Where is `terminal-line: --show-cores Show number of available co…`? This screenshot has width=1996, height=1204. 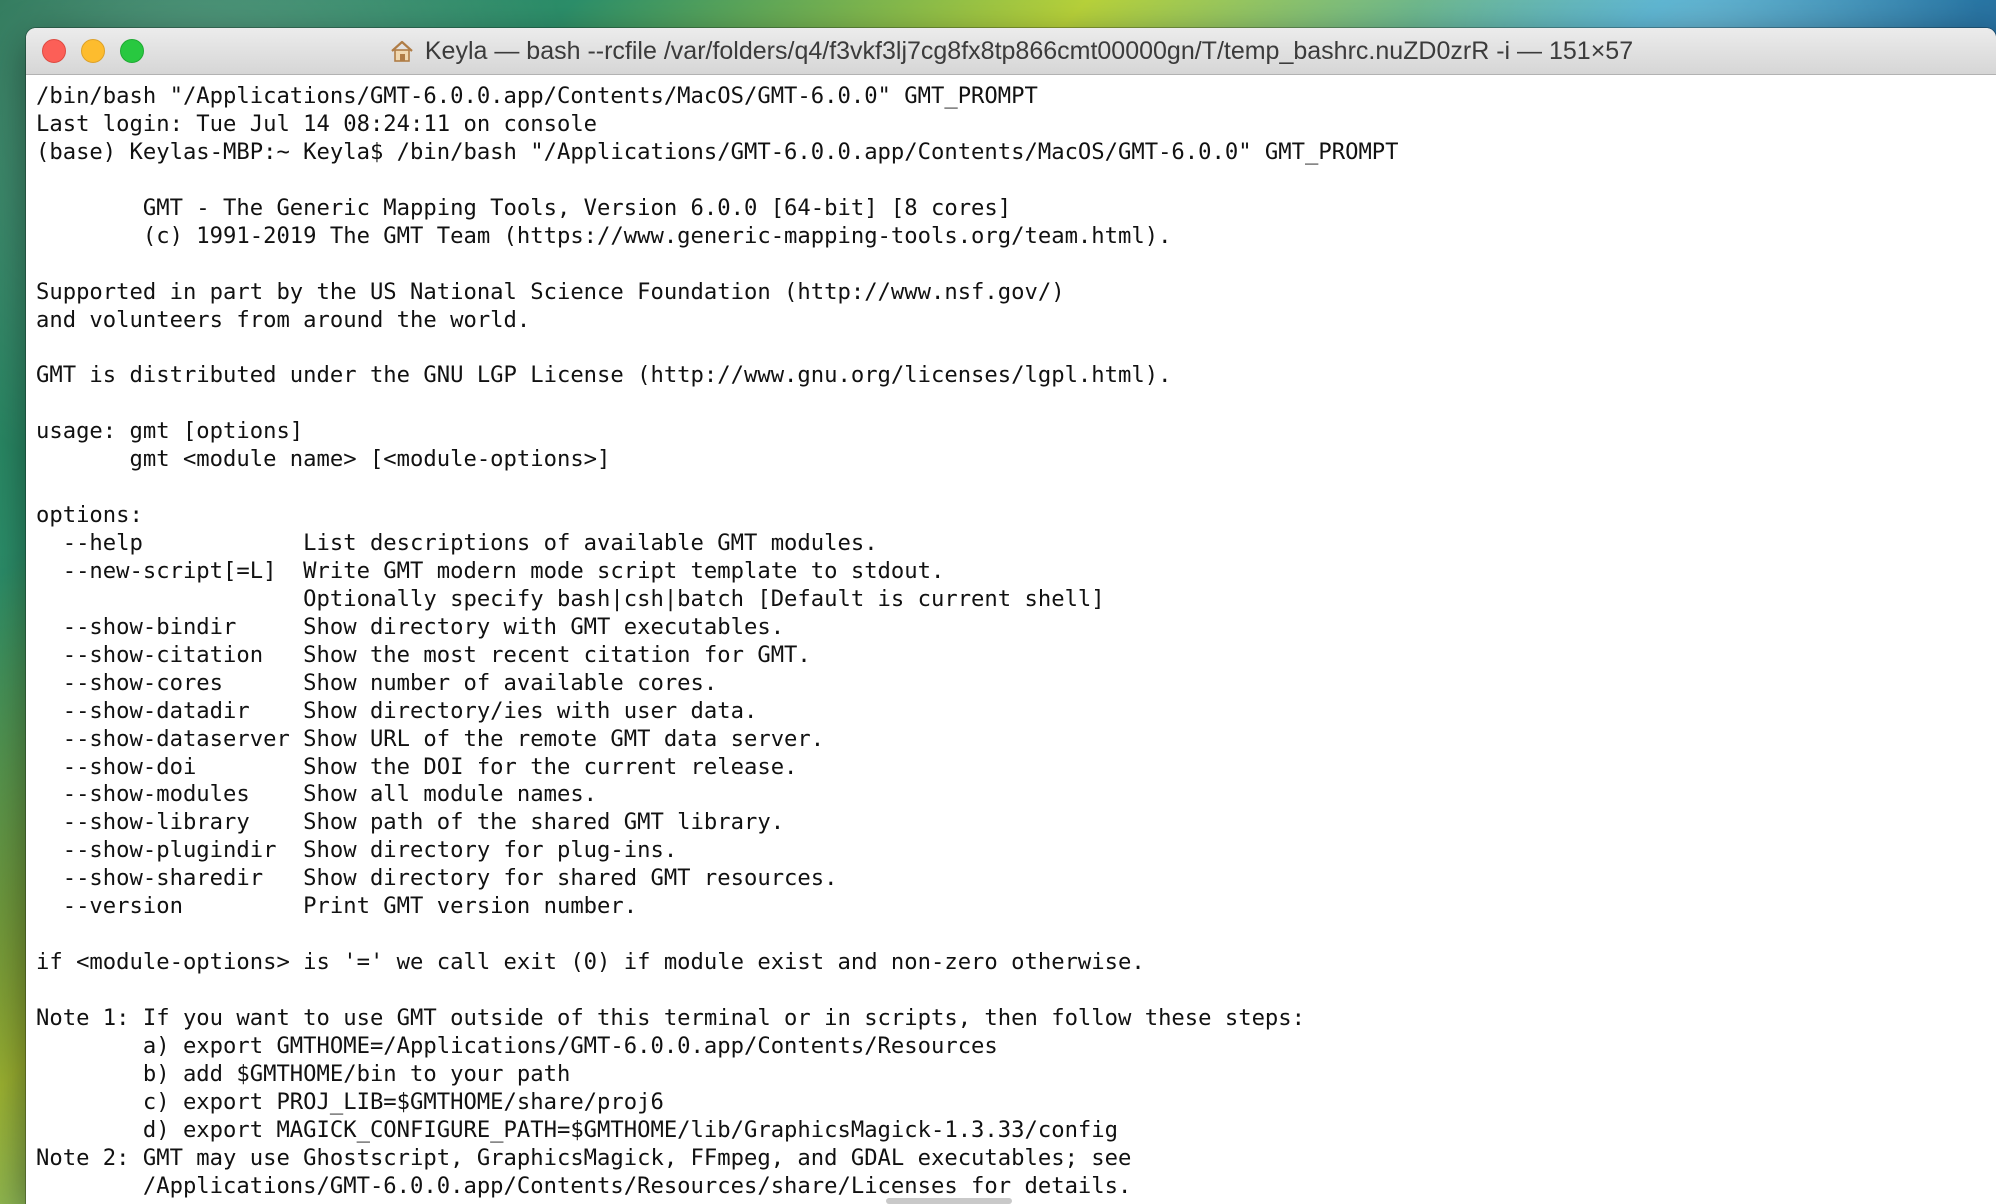
terminal-line: --show-cores Show number of available co… is located at coordinates (377, 682).